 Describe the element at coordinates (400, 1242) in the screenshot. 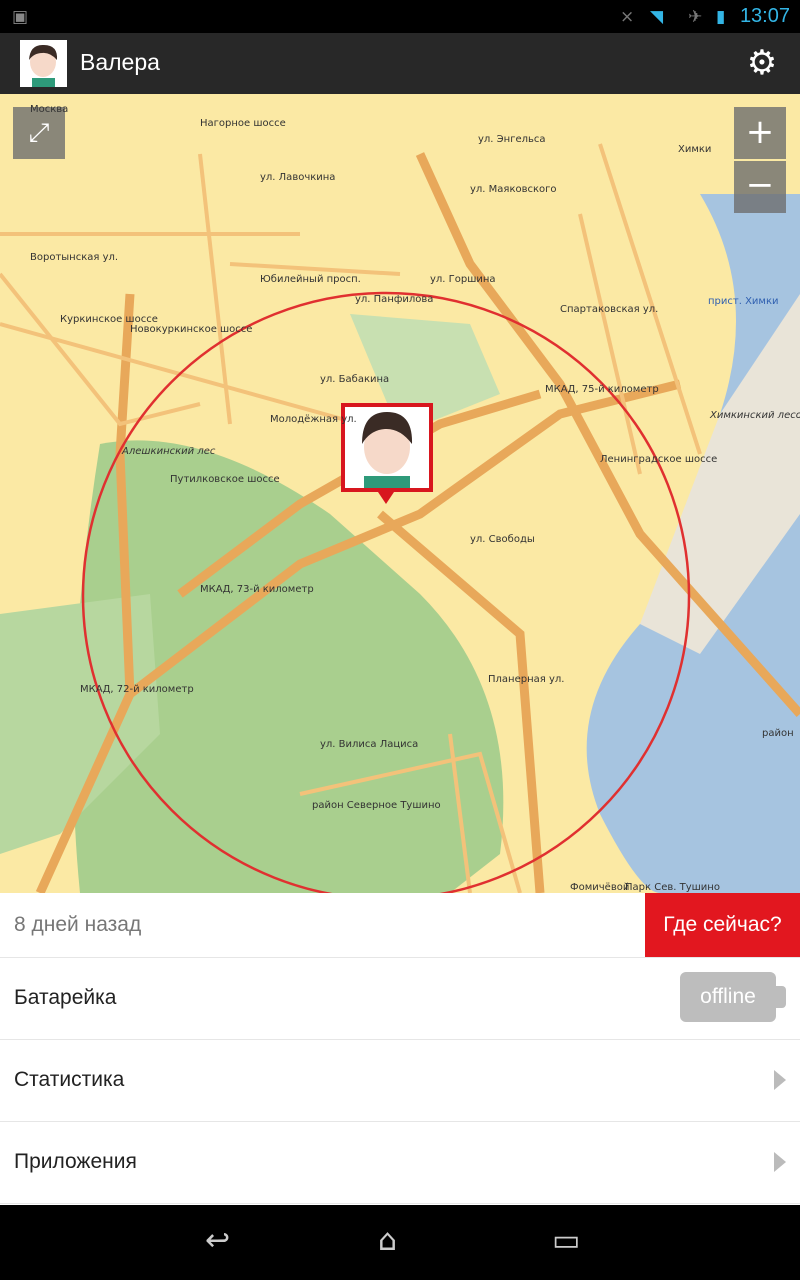

I see `navigation-bar: ↩ ⌂ ▭` at that location.